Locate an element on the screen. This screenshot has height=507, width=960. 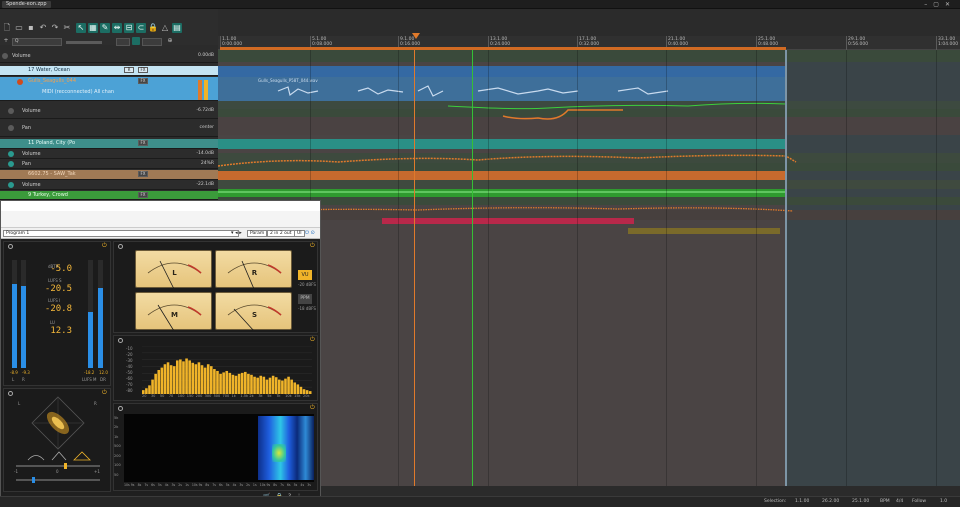
split-tool-icon: ⊟ is located at coordinates (129, 28).